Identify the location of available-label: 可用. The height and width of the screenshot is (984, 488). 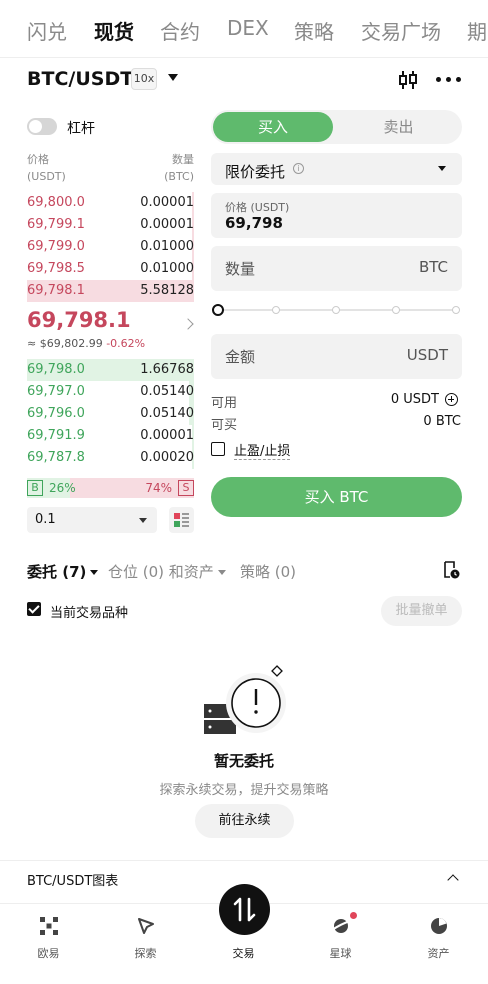
(224, 403).